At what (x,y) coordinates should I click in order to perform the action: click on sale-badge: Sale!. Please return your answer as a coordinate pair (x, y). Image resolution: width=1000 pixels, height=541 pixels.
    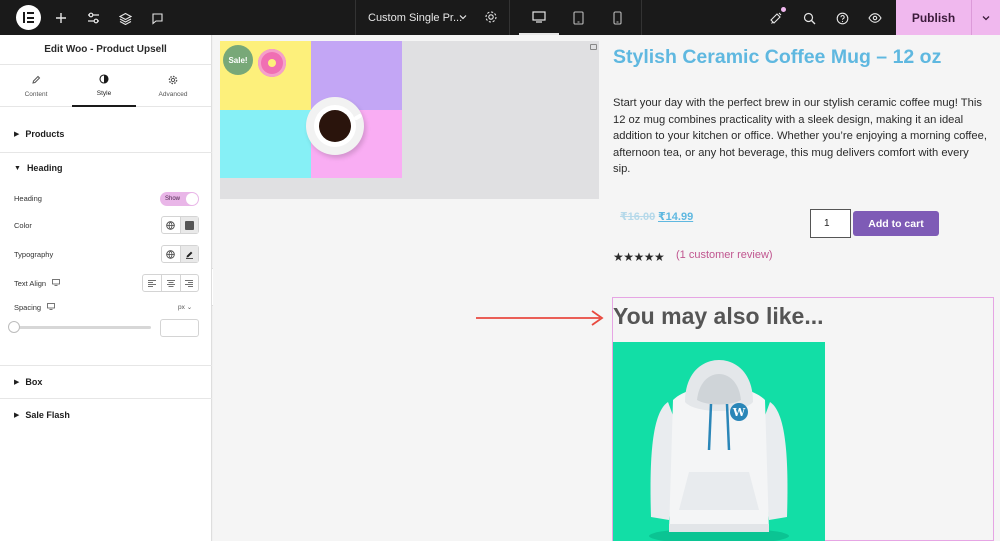
    Looking at the image, I should click on (238, 60).